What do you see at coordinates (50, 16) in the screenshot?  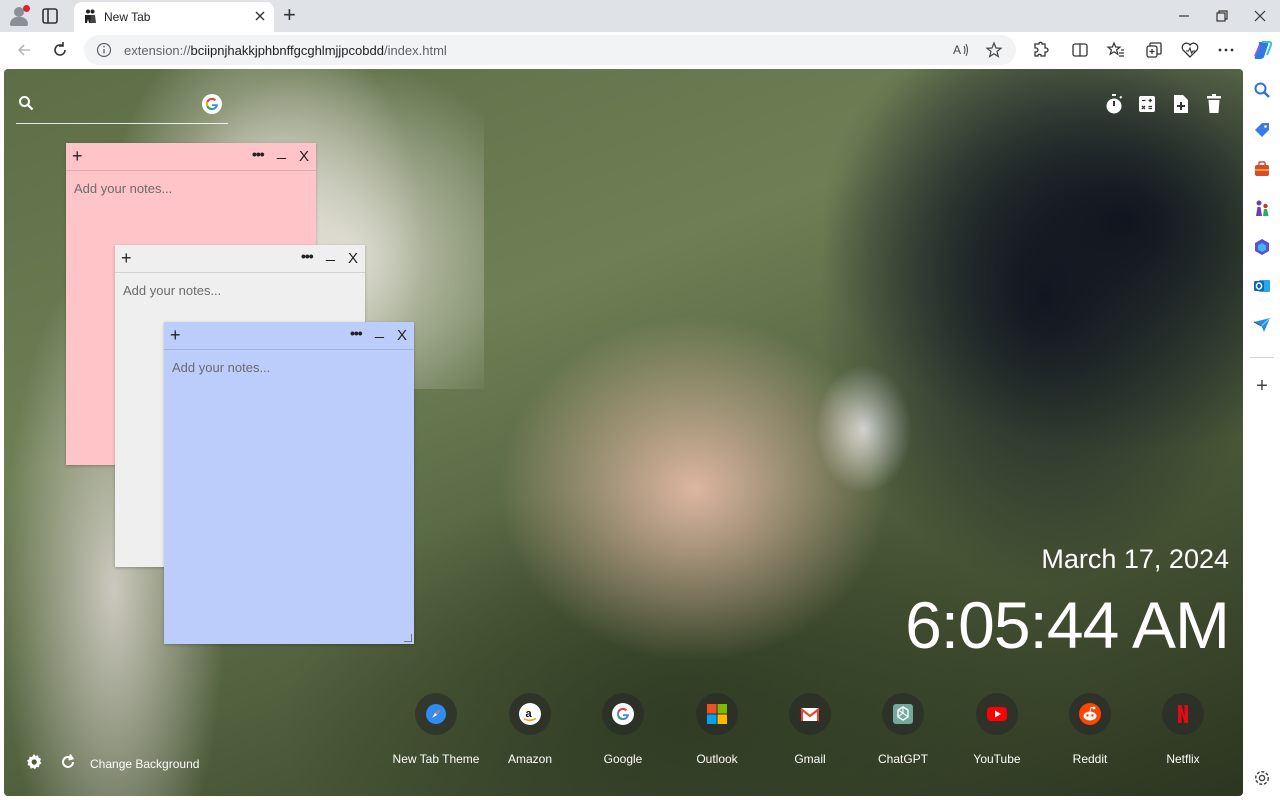 I see `tab-actions-icon` at bounding box center [50, 16].